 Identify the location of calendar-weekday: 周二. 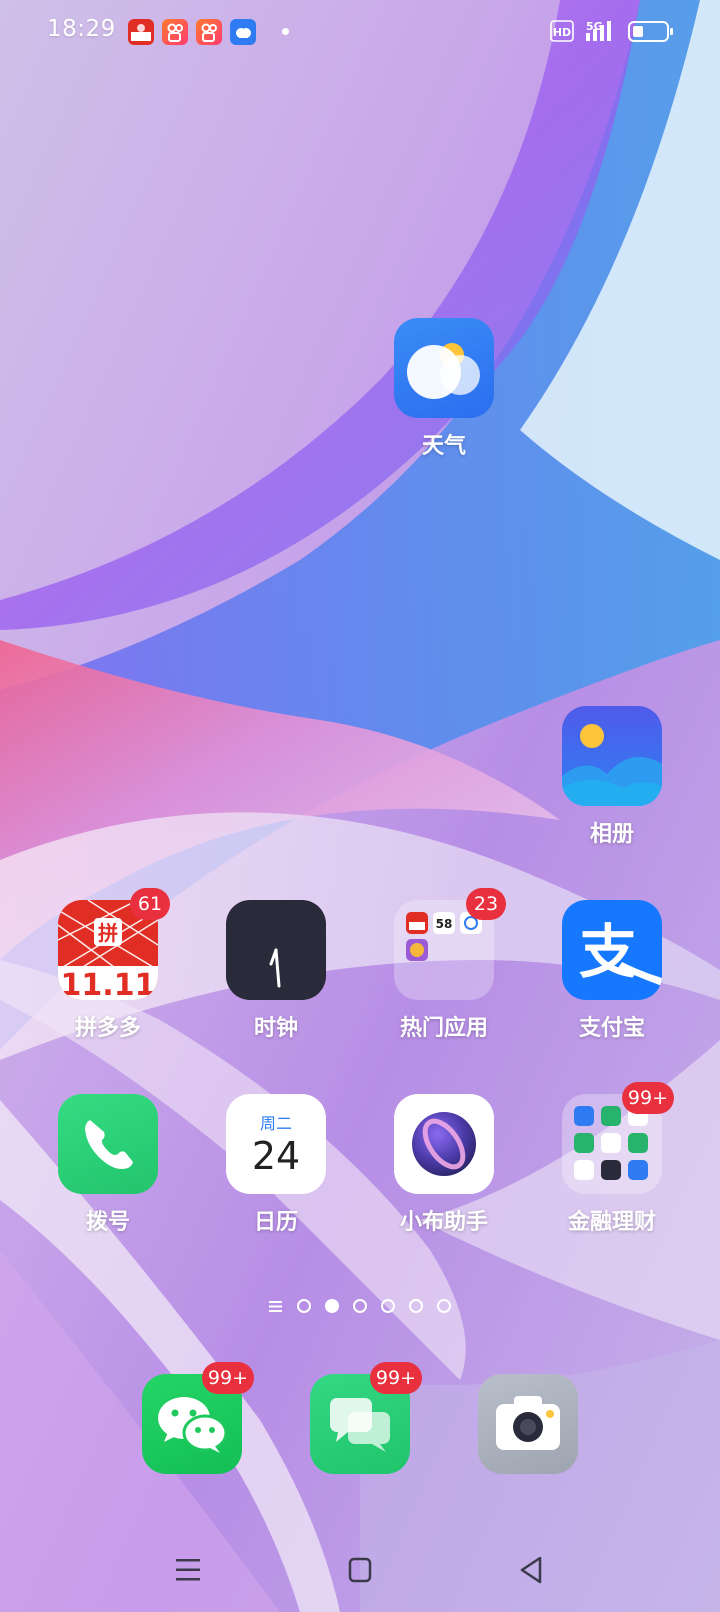
(275, 1123).